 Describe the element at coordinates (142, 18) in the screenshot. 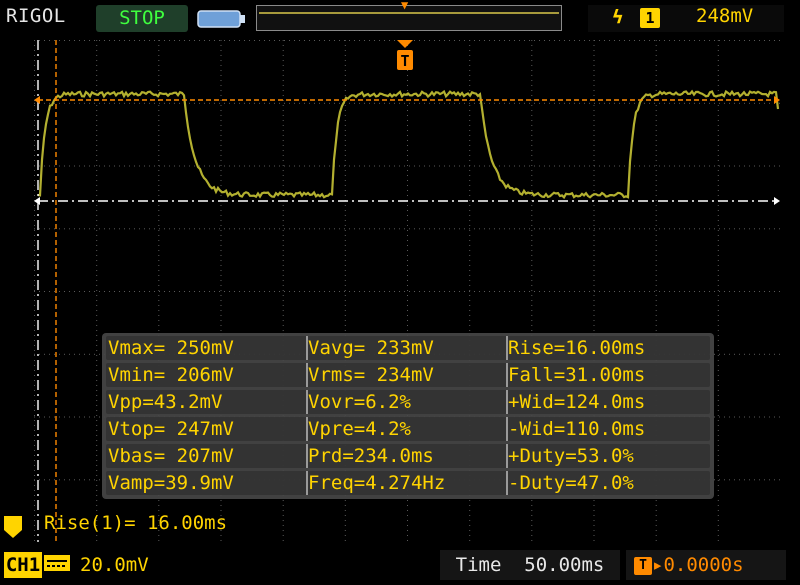

I see `run-stop-status: STOP` at that location.